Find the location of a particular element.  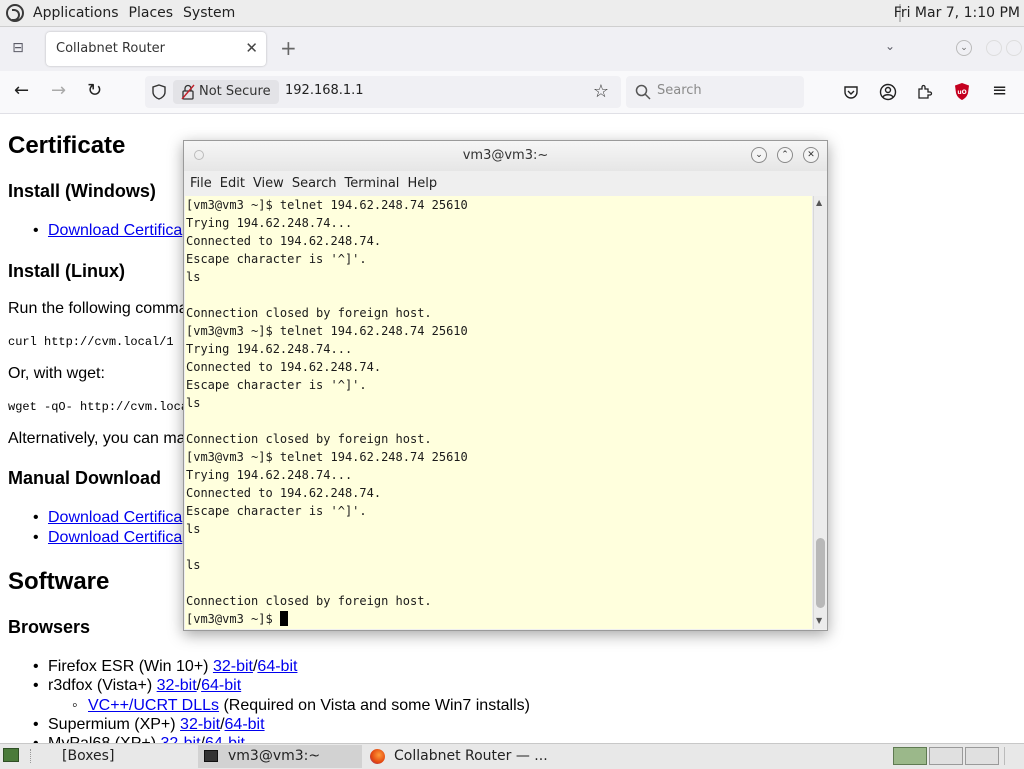

ublock-origin-icon: uO is located at coordinates (962, 91).